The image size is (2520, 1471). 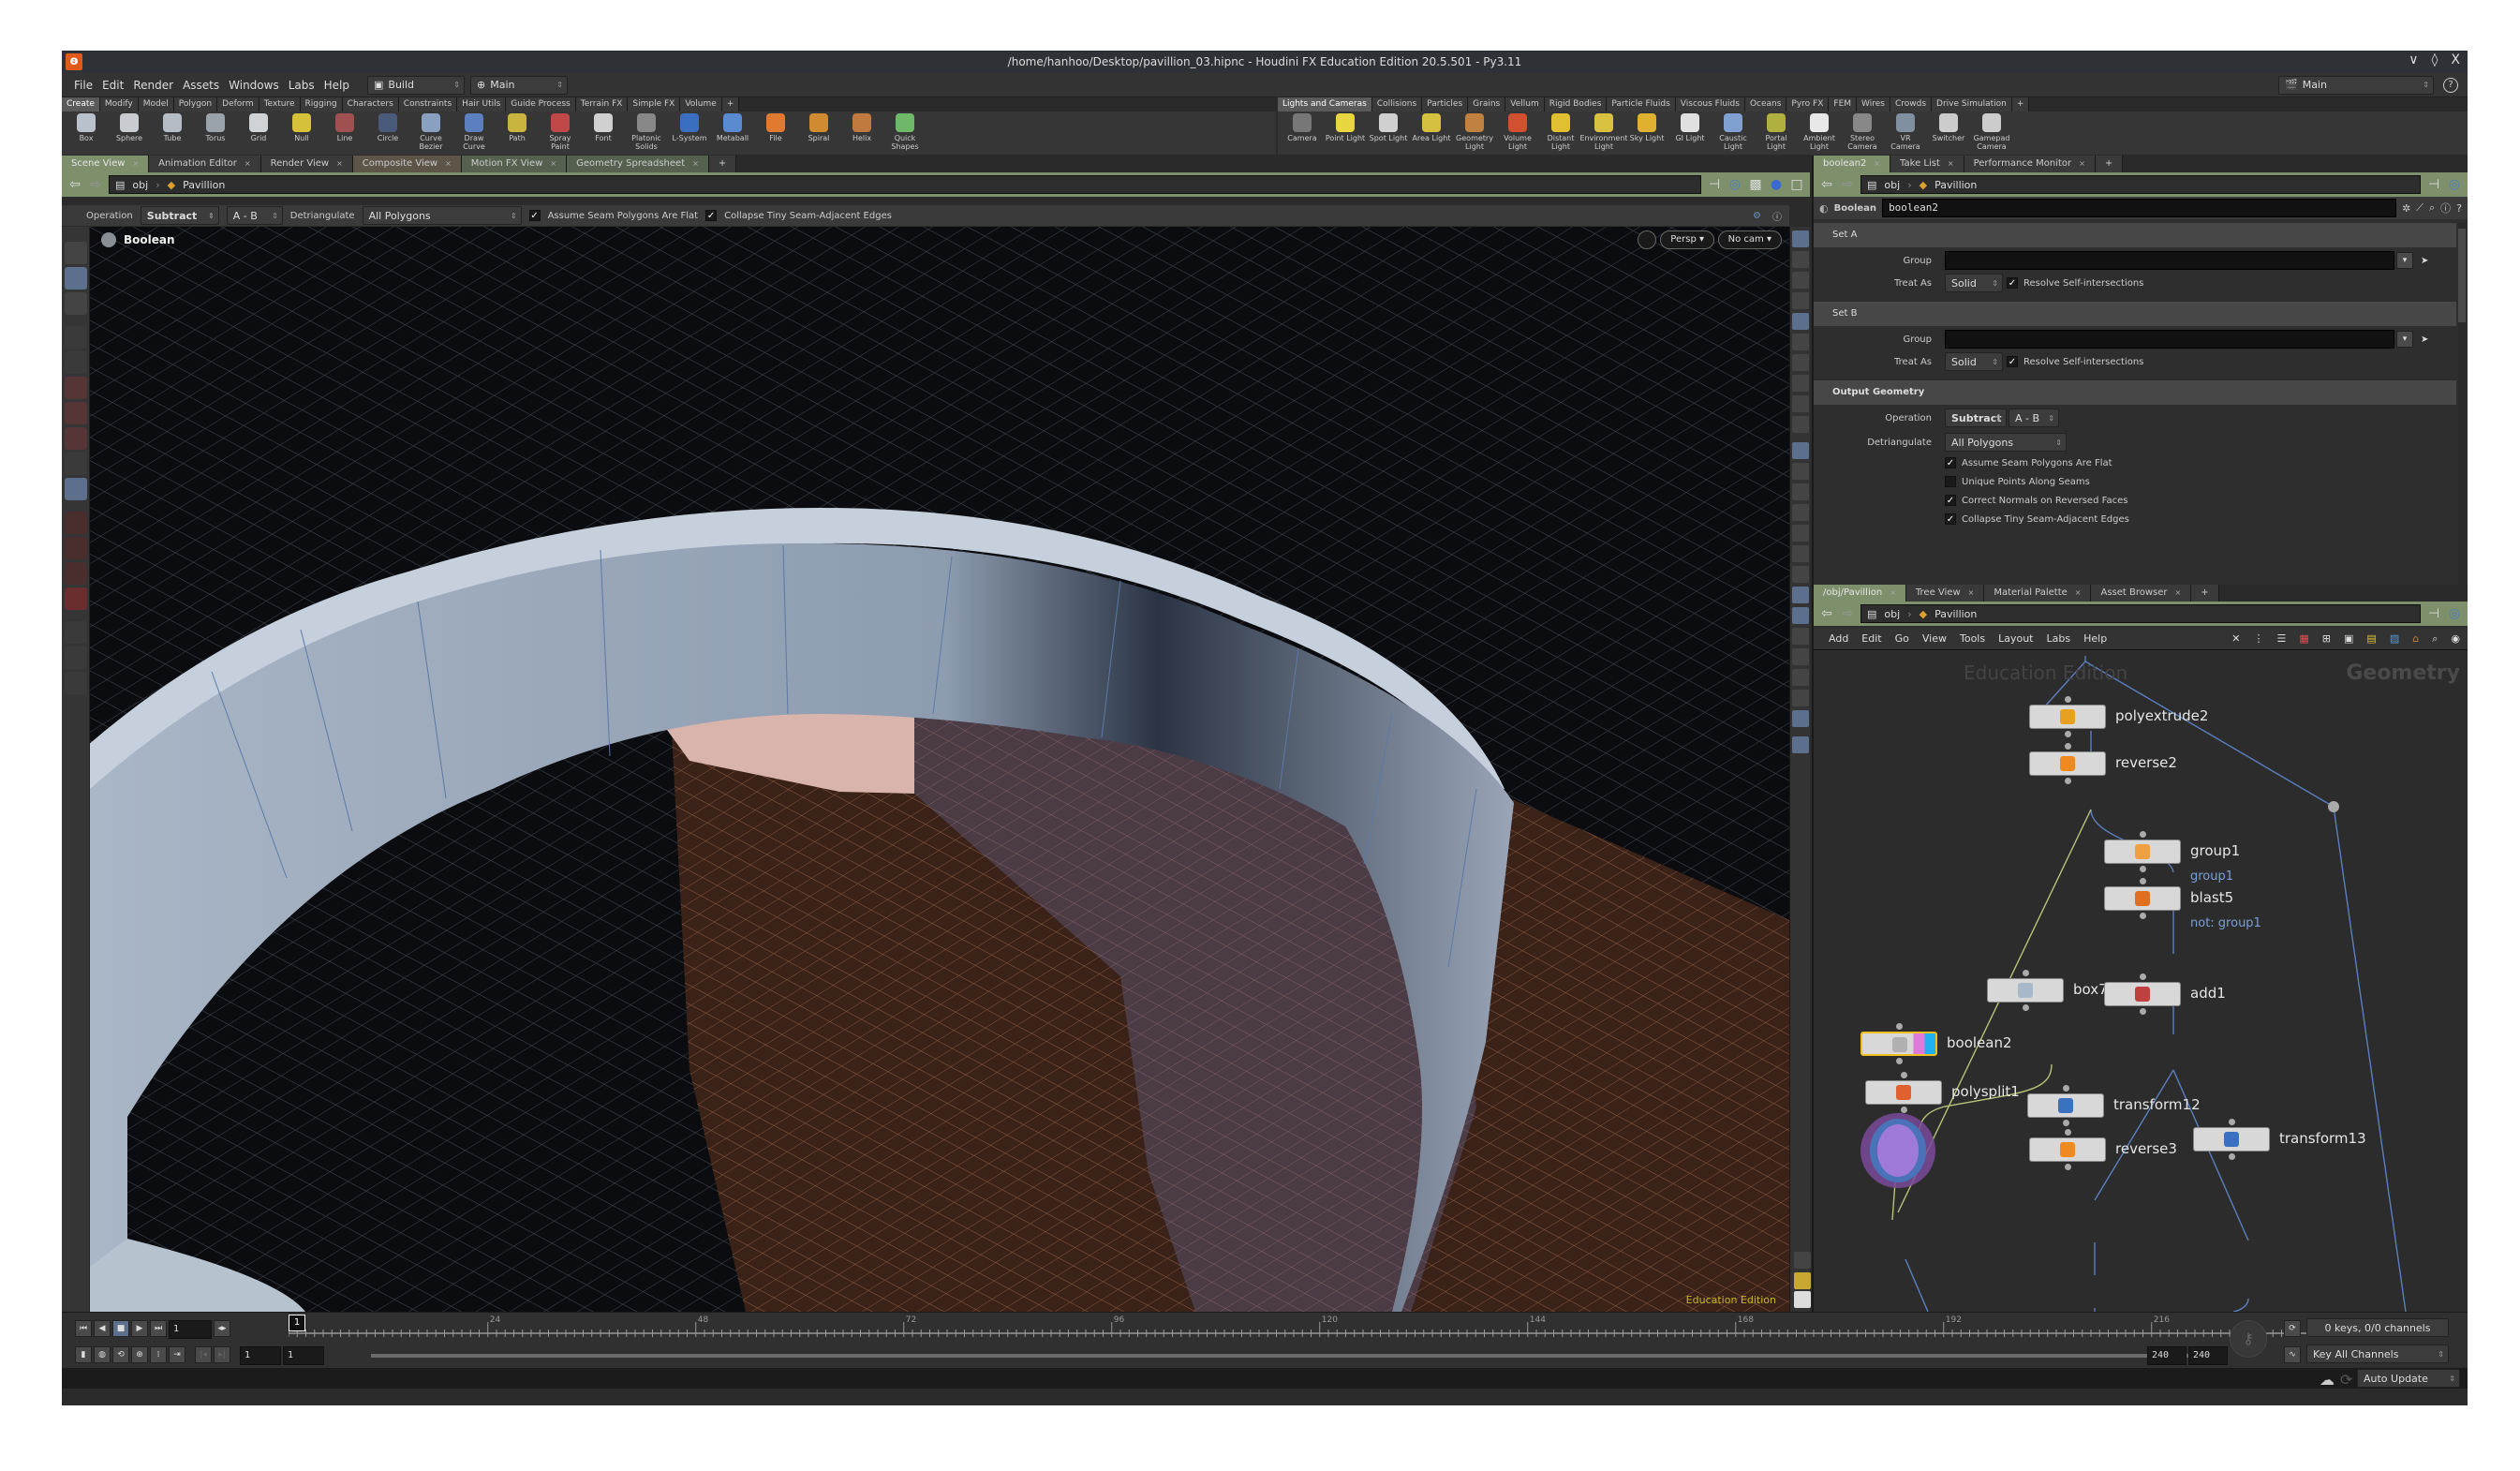 I want to click on secure-select-icon, so click(x=76, y=363).